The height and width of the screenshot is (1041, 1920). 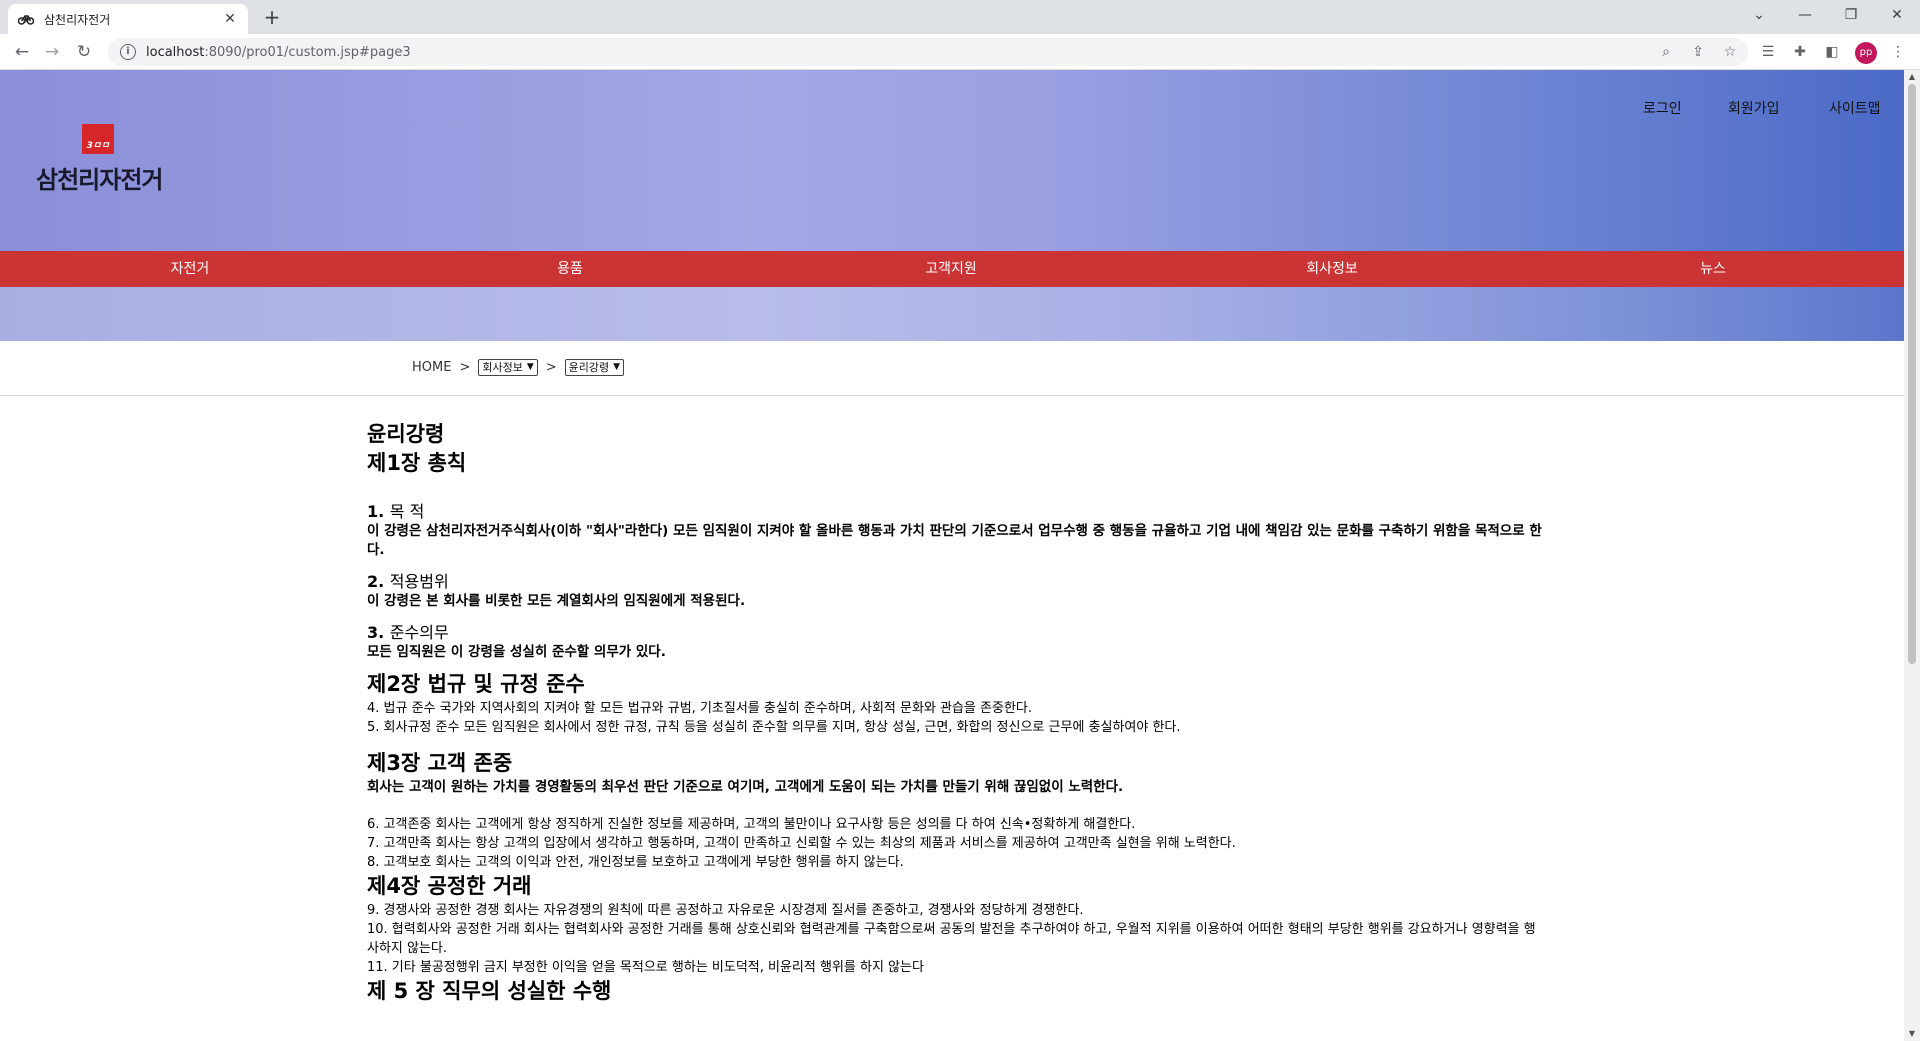 What do you see at coordinates (476, 684) in the screenshot?
I see `chapter-2-heading: 제2장 법규 및 규정 준수` at bounding box center [476, 684].